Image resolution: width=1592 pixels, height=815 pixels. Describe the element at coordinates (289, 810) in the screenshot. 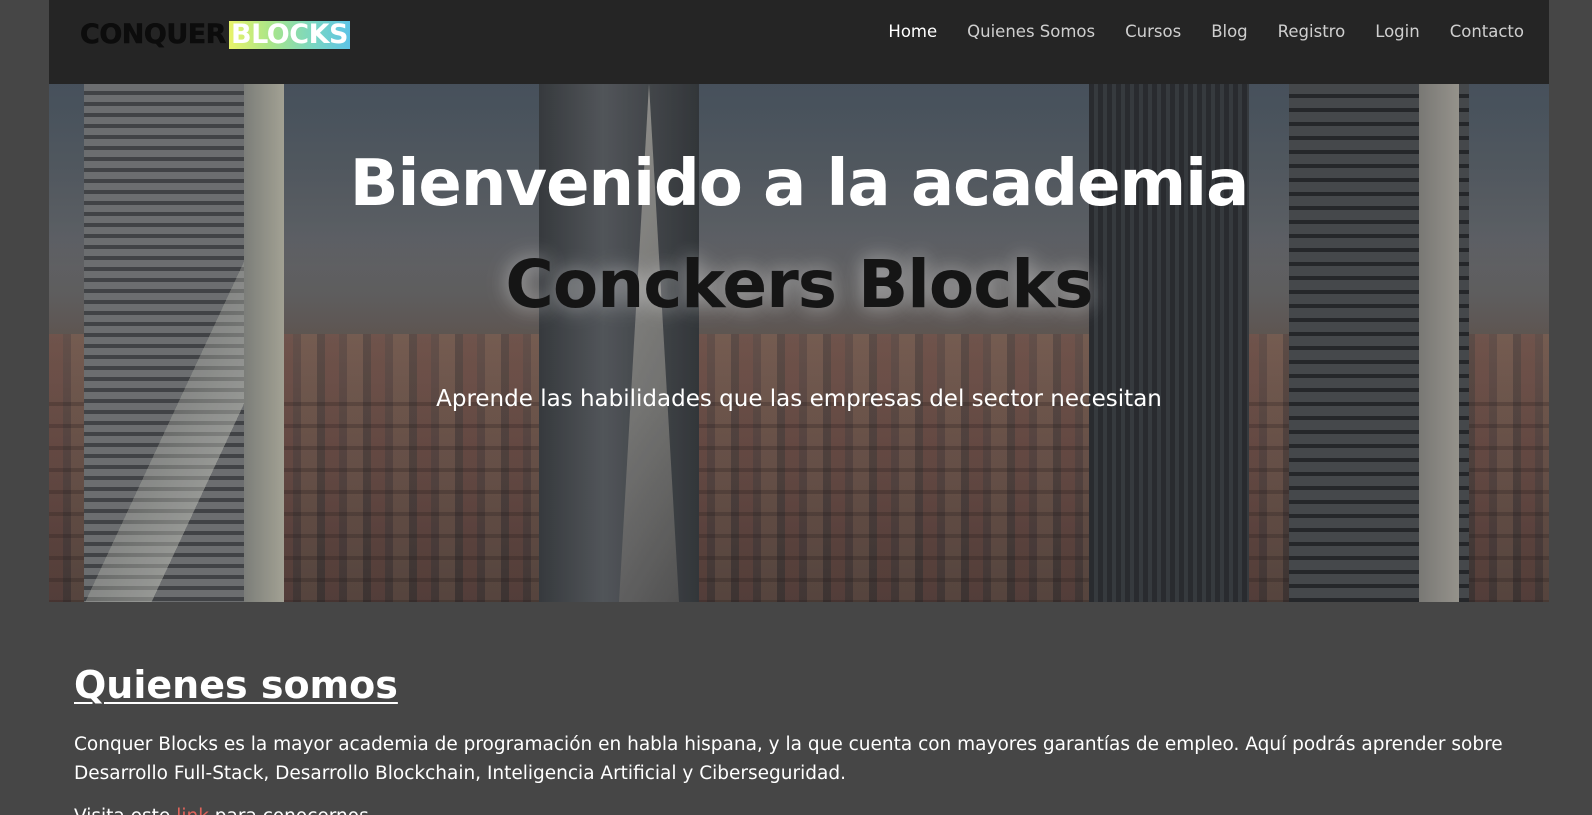

I see `visit-text-after: para conocernos` at that location.